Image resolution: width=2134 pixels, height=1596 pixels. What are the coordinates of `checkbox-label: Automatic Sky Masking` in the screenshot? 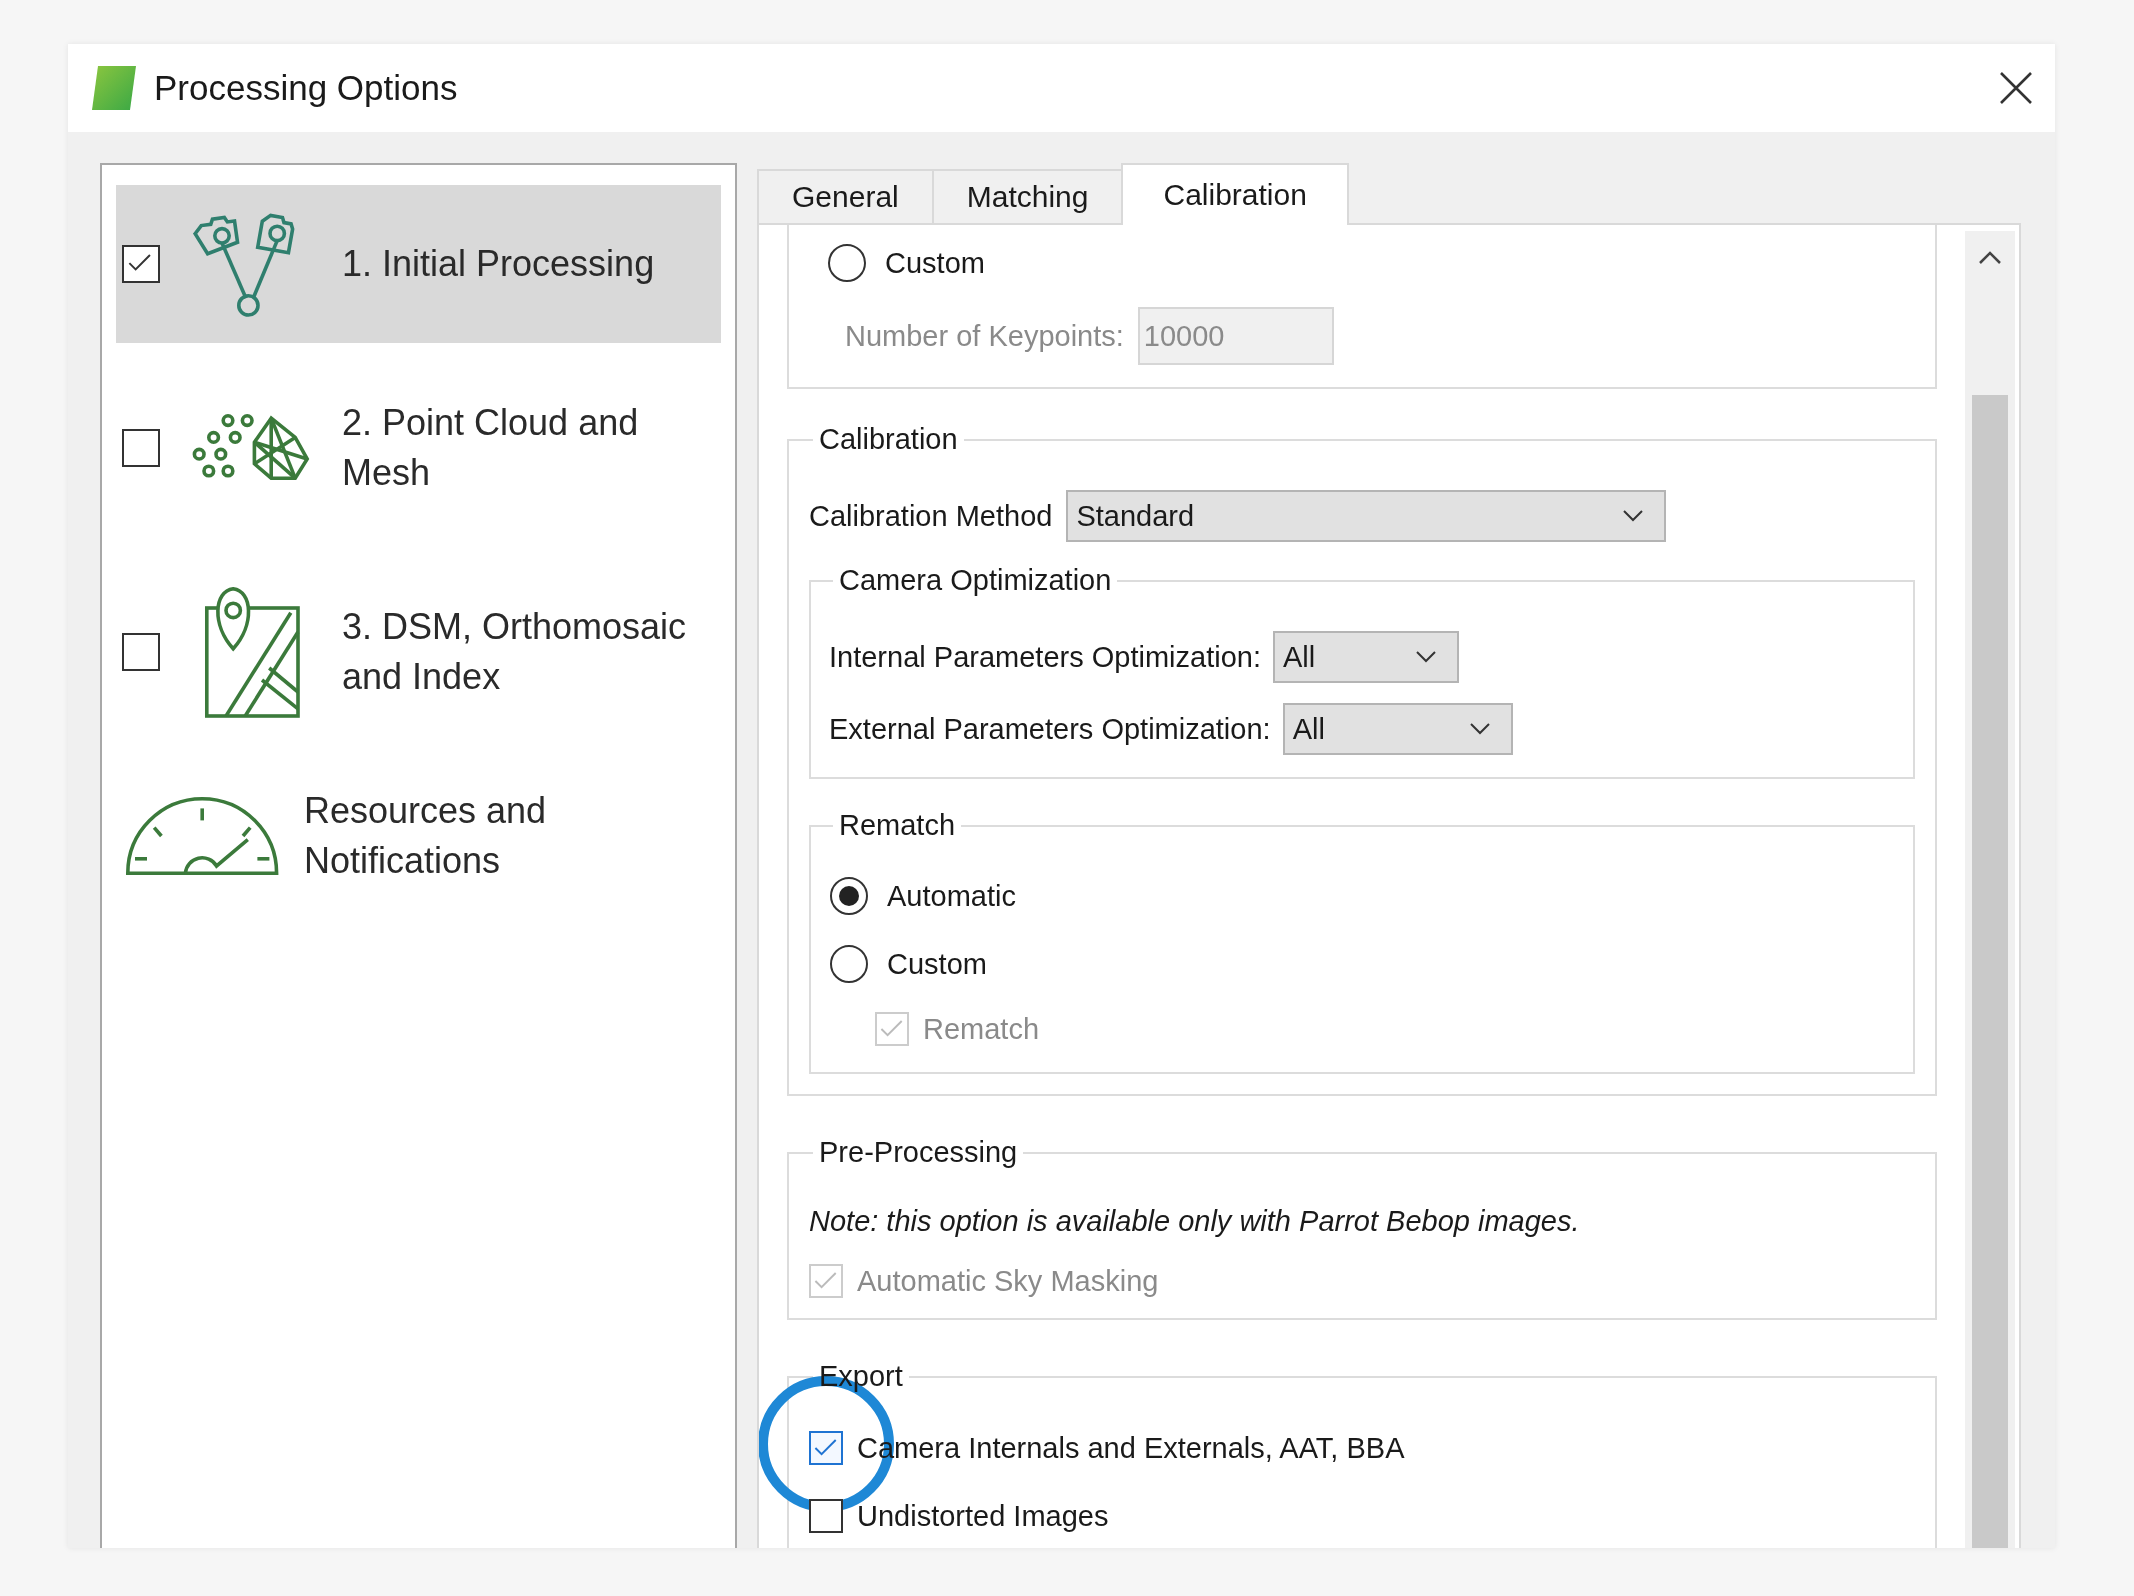 It's located at (1008, 1281).